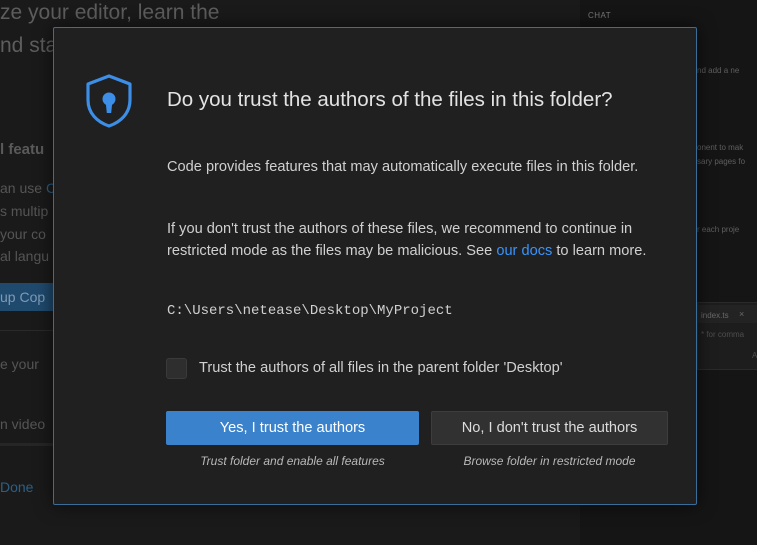 The image size is (757, 545). Describe the element at coordinates (549, 428) in the screenshot. I see `distrust-button: No, I don't trust the authors` at that location.